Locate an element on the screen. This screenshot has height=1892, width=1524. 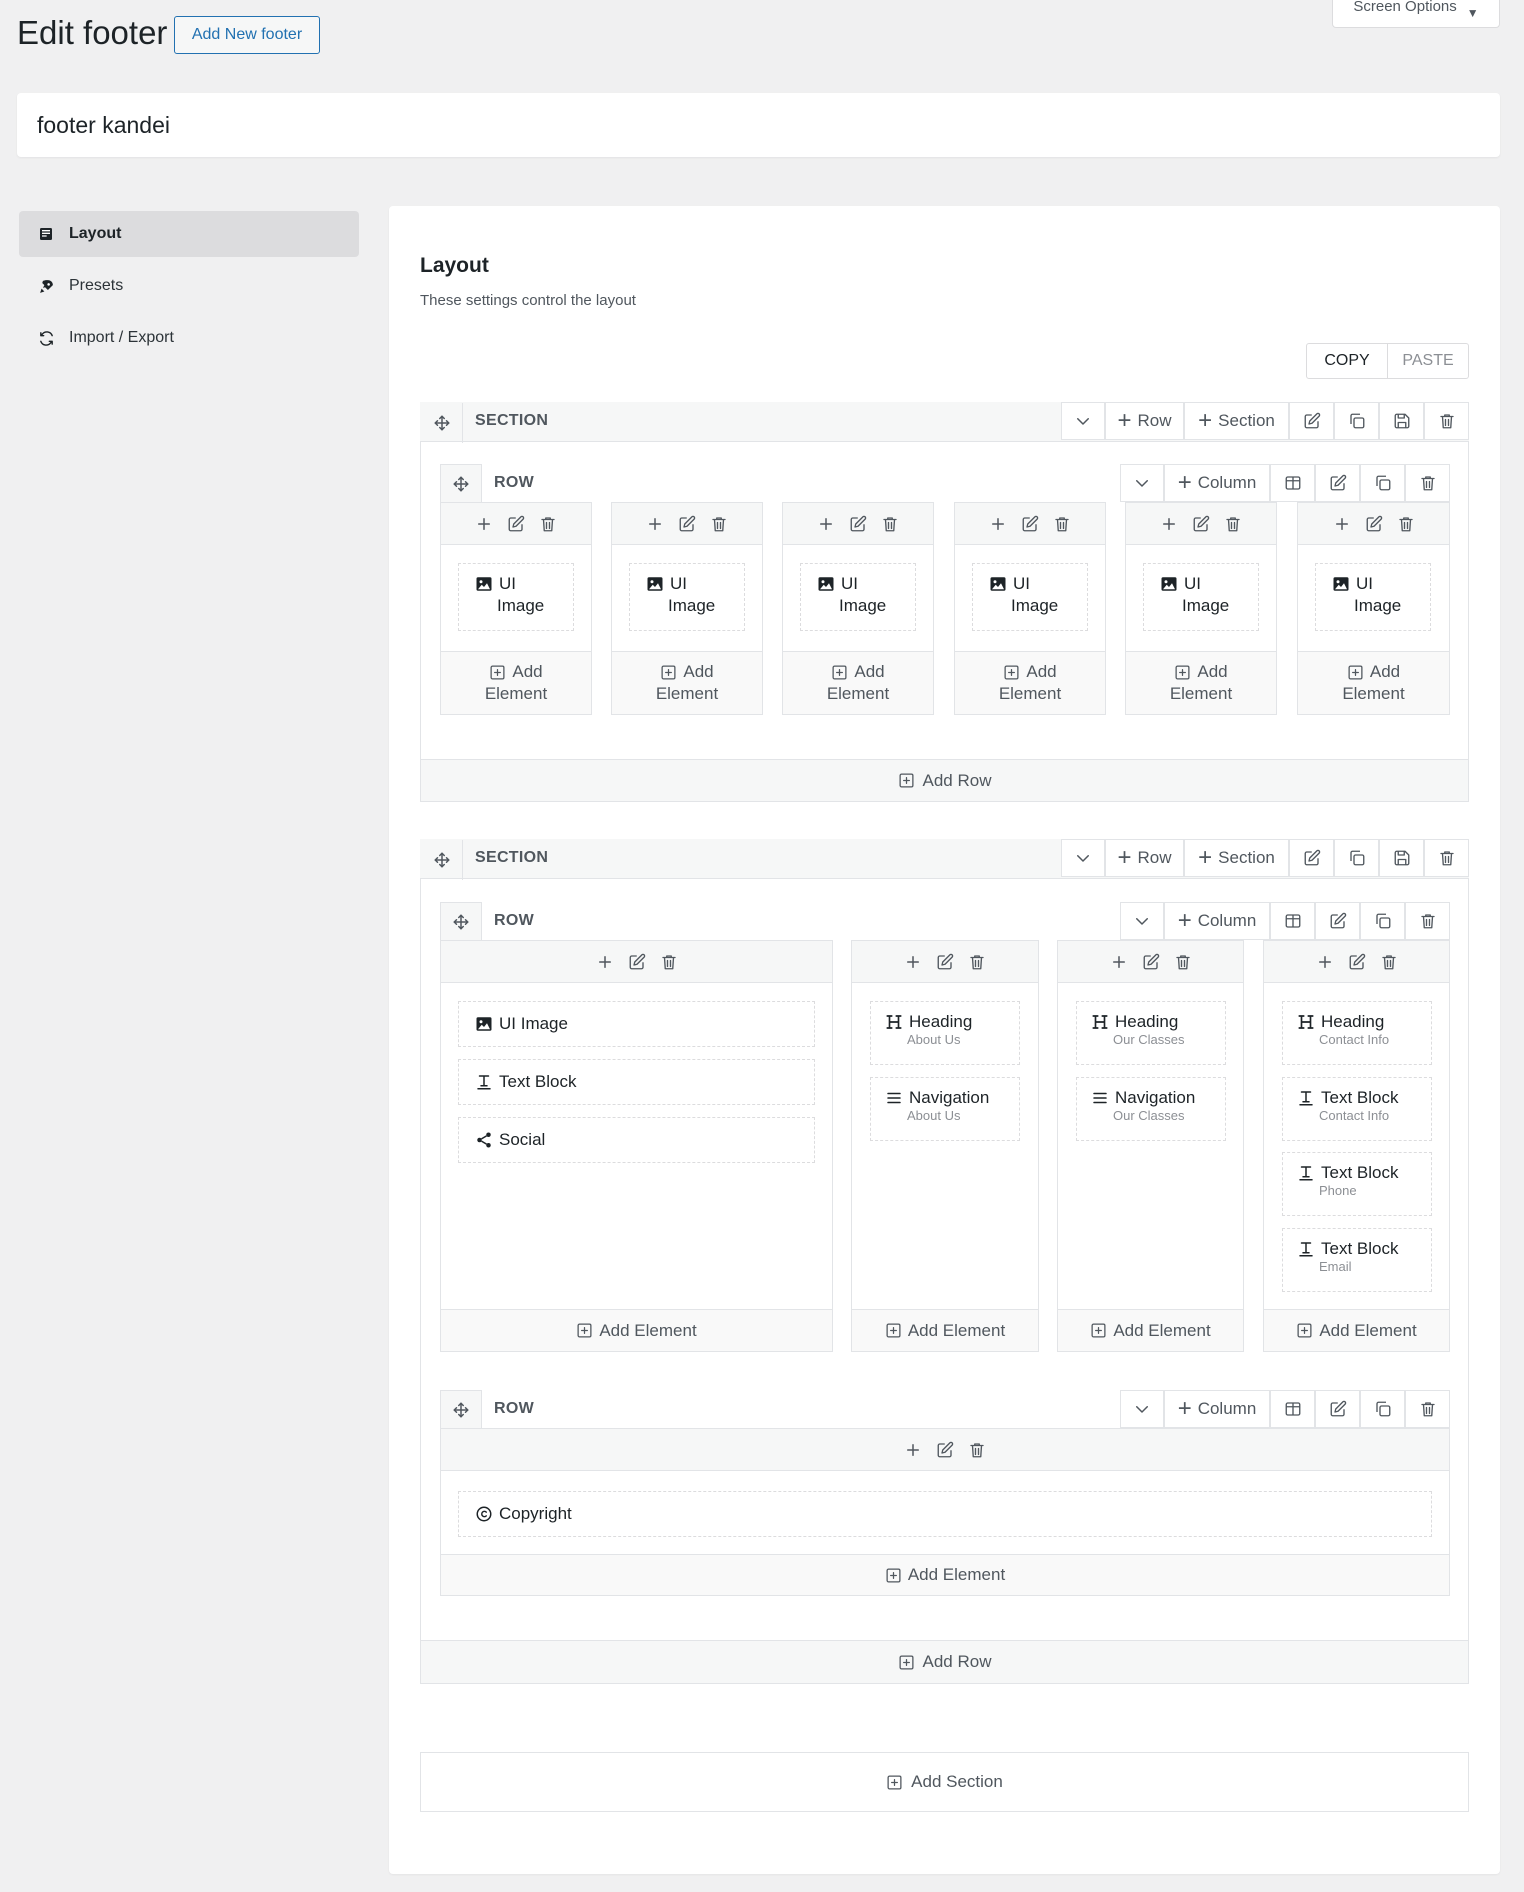
tab-layout: Layout is located at coordinates (189, 234).